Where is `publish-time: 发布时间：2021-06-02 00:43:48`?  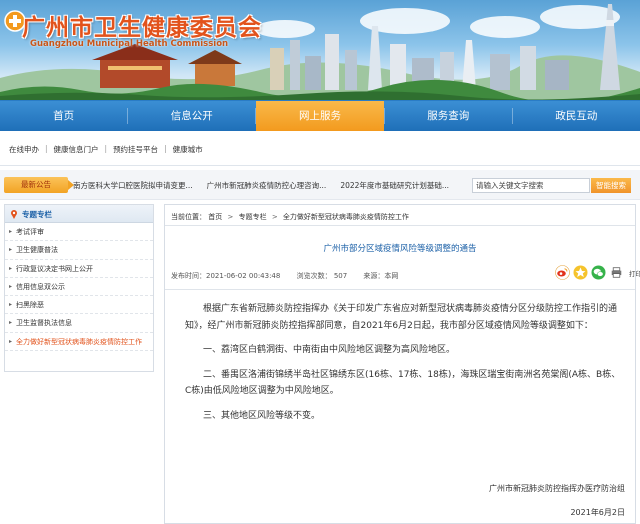 publish-time: 发布时间：2021-06-02 00:43:48 is located at coordinates (226, 276).